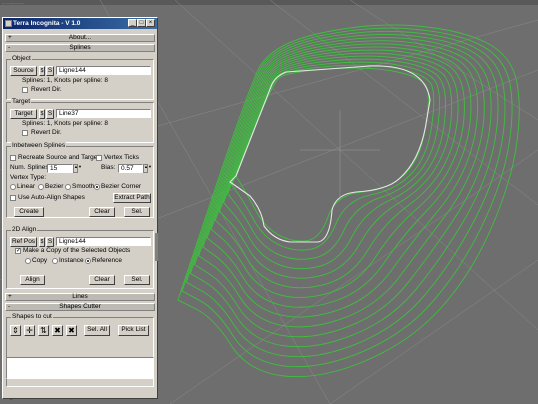 This screenshot has width=538, height=404. What do you see at coordinates (71, 260) in the screenshot?
I see `instance-label: Instance` at bounding box center [71, 260].